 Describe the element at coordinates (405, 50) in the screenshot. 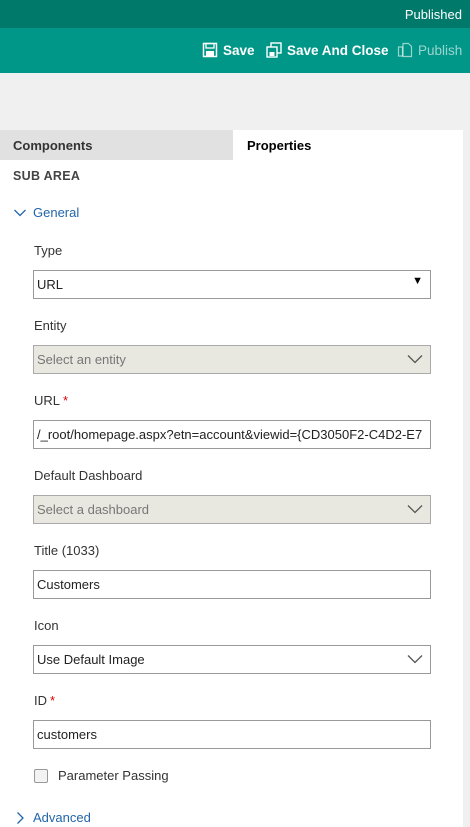

I see `publish-icon` at that location.